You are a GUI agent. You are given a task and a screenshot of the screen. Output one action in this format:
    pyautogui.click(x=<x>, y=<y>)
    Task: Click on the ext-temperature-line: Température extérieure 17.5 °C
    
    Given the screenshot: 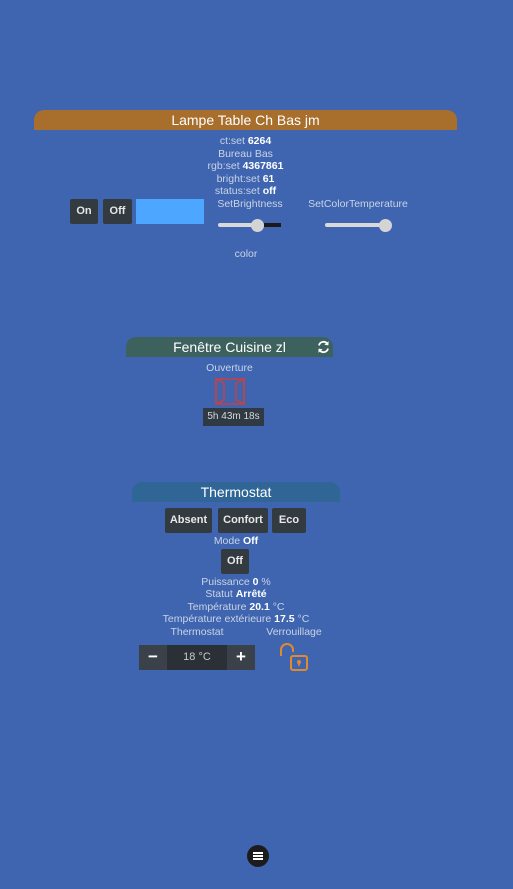 What is the action you would take?
    pyautogui.click(x=236, y=619)
    